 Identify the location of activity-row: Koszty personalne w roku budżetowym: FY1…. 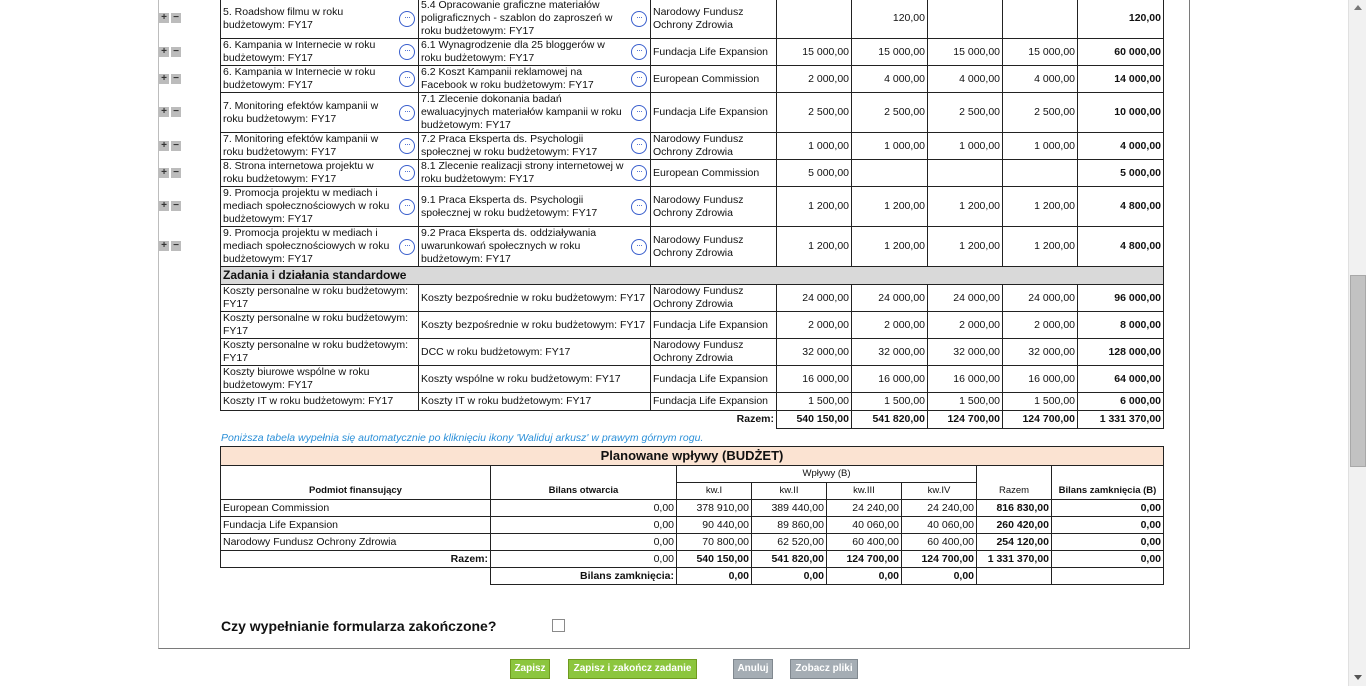
(692, 325).